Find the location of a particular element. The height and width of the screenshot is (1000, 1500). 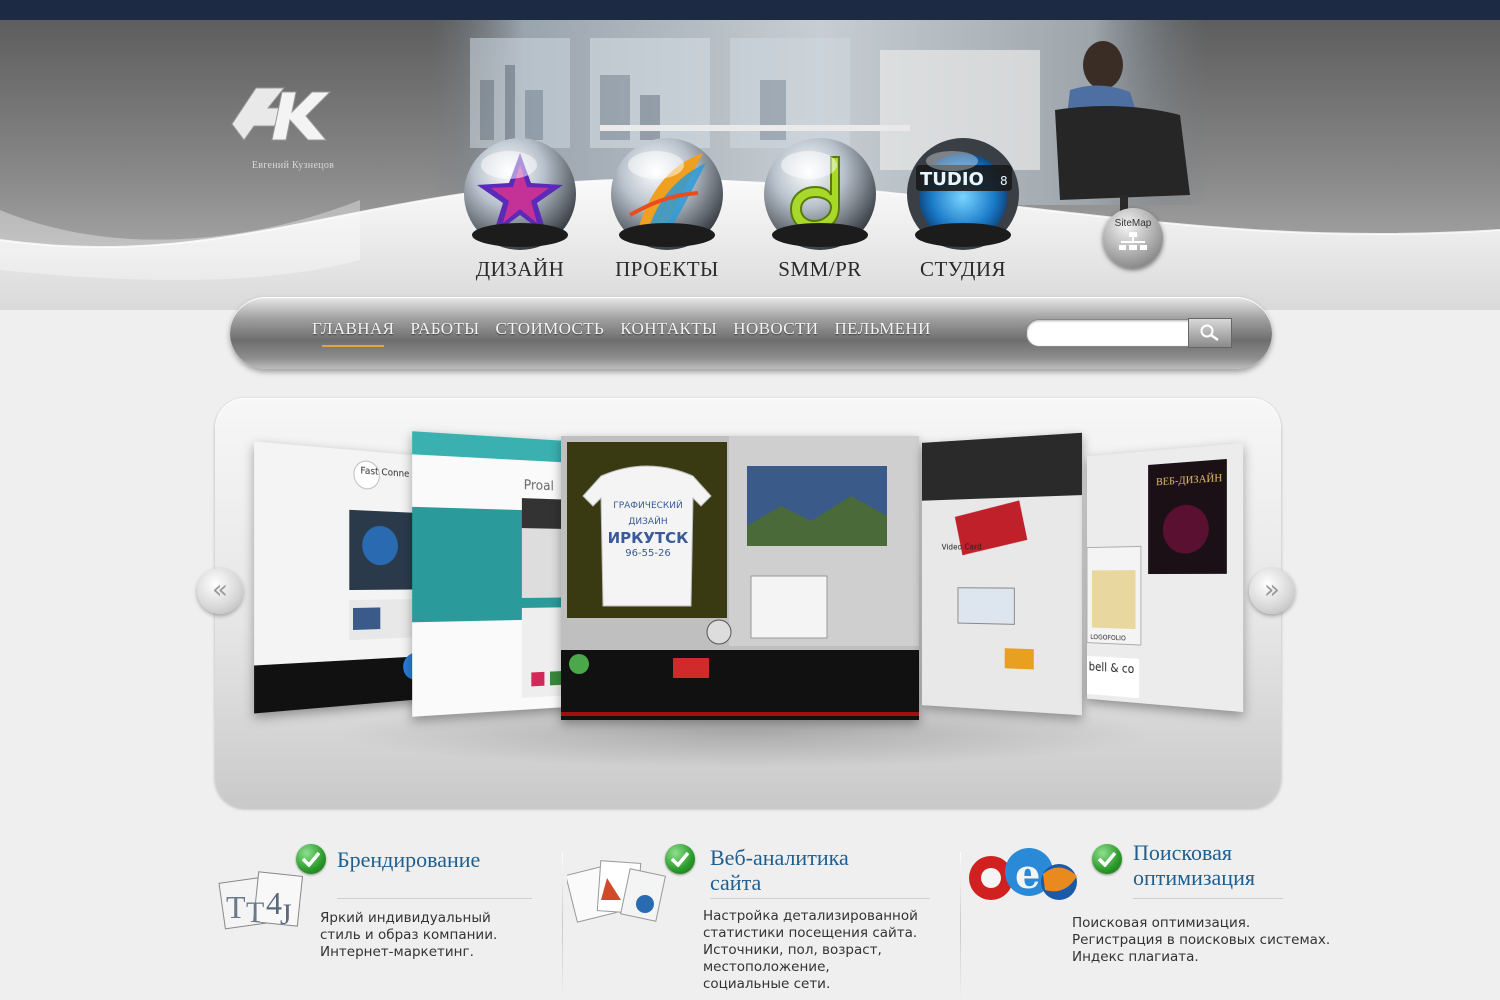

feature-web-analytics-text-line-2: статистики посещения сайта. is located at coordinates (810, 933).